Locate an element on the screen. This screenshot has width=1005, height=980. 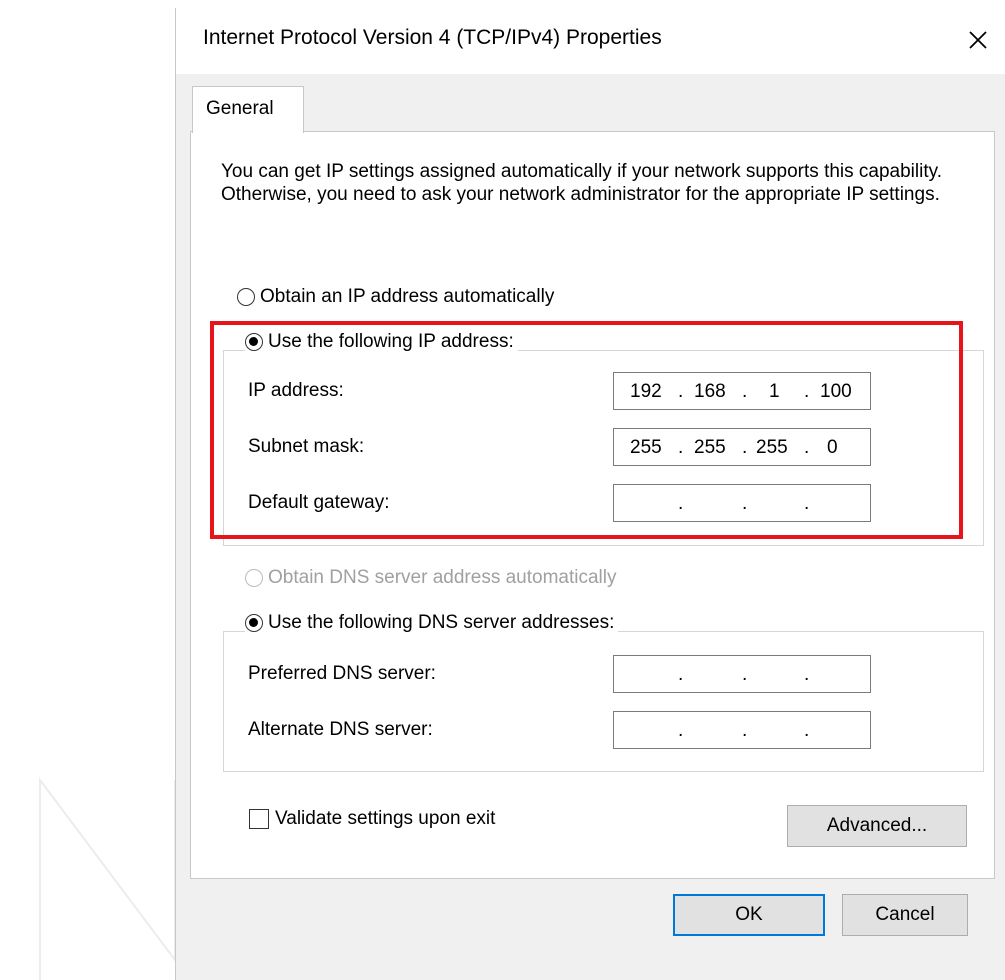
validate-settings-checkbox is located at coordinates (259, 819).